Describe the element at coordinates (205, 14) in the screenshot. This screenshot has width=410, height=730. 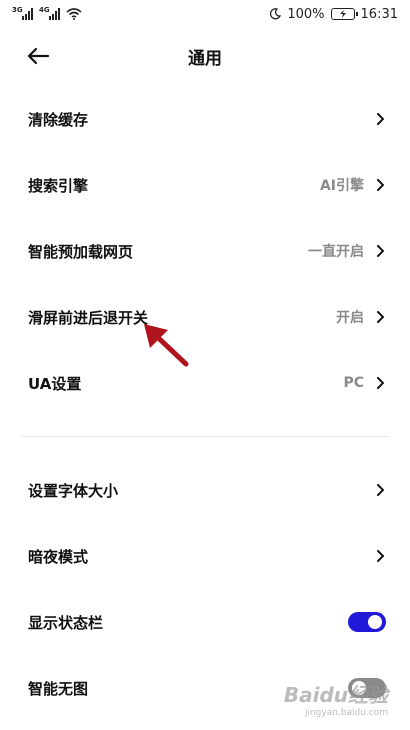
I see `status-bar: 3G 4G 100% 16:31` at that location.